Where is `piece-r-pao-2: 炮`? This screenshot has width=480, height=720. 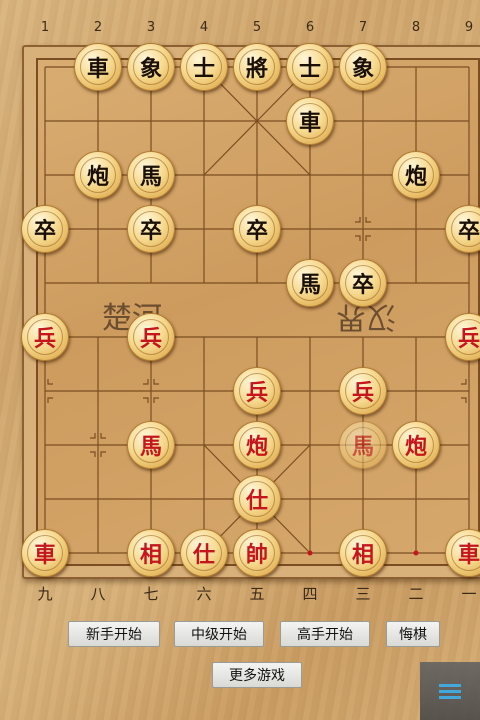 piece-r-pao-2: 炮 is located at coordinates (416, 445).